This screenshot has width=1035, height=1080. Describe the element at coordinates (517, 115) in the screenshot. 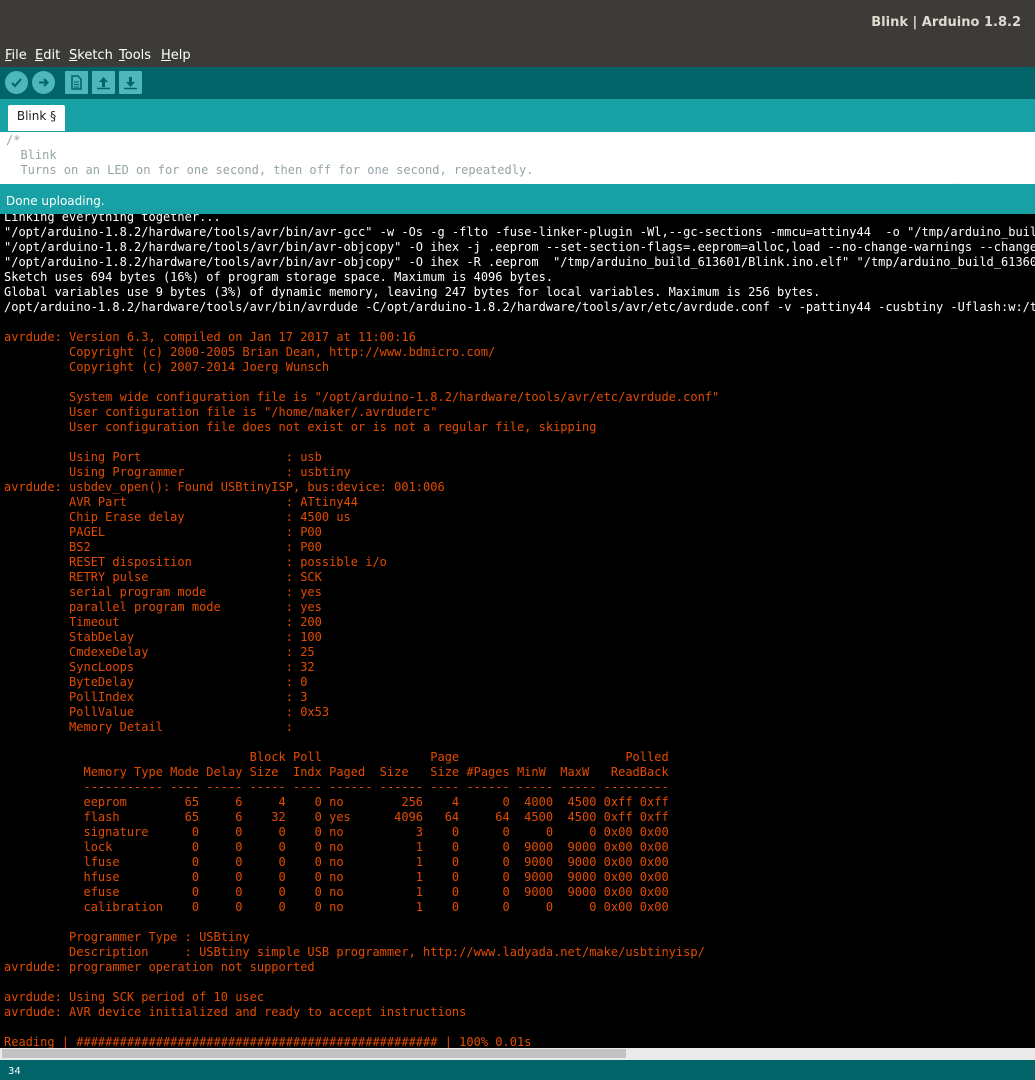

I see `tab-bar: Blink §` at that location.